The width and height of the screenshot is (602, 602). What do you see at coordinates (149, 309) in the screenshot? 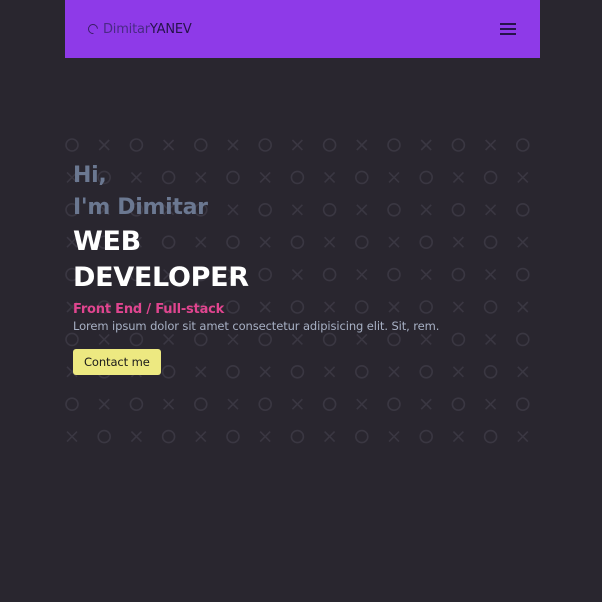
I see `hero-subtitle: Front End / Full-stack` at bounding box center [149, 309].